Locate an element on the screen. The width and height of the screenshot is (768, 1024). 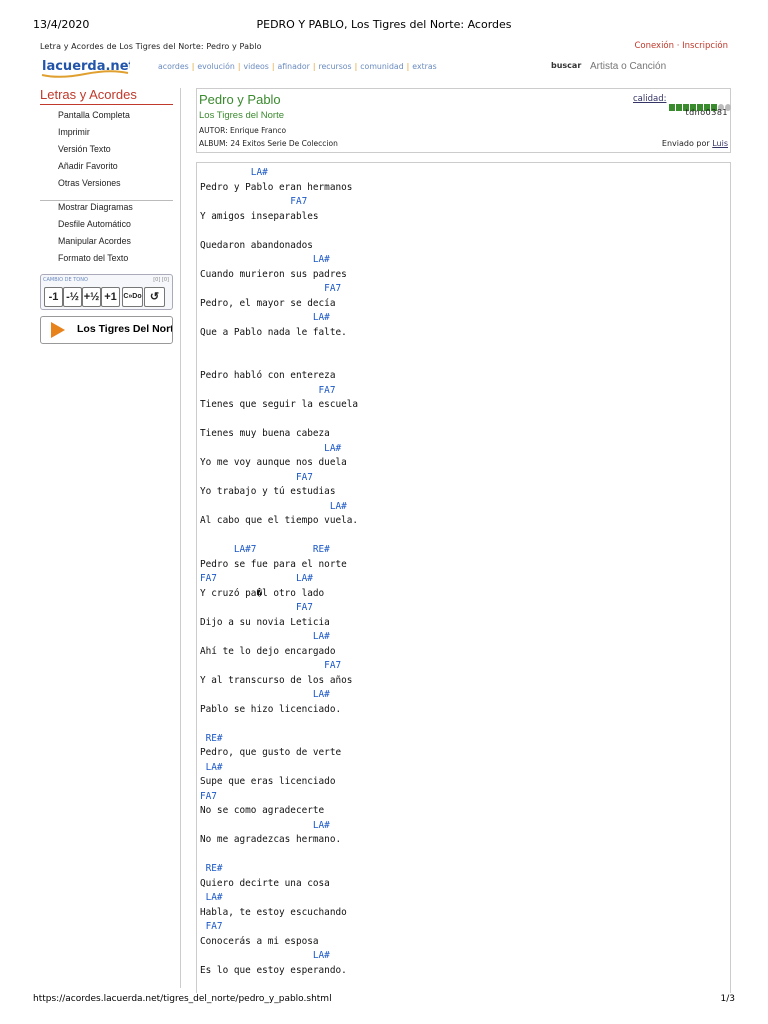
submitted-by: Enviado por Luis is located at coordinates (695, 143).